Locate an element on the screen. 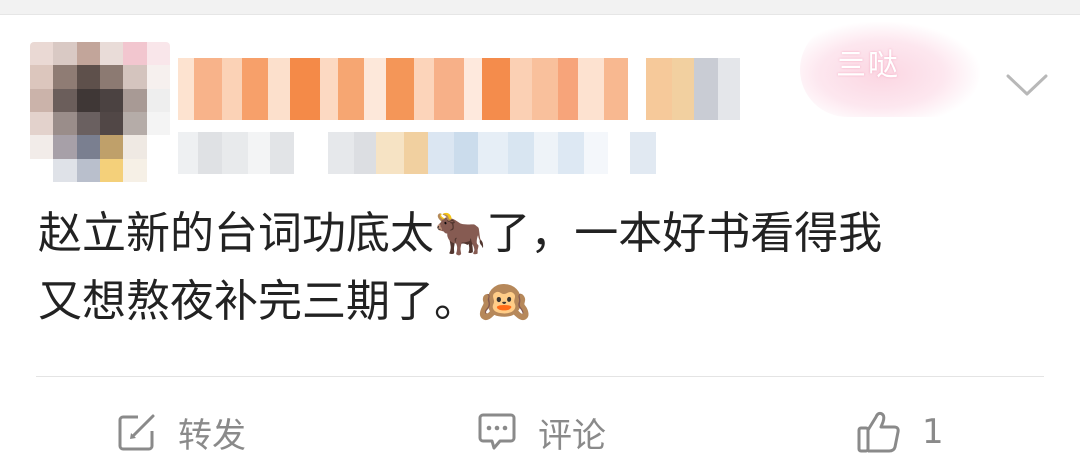 The width and height of the screenshot is (1080, 464). edit-square-icon is located at coordinates (137, 432).